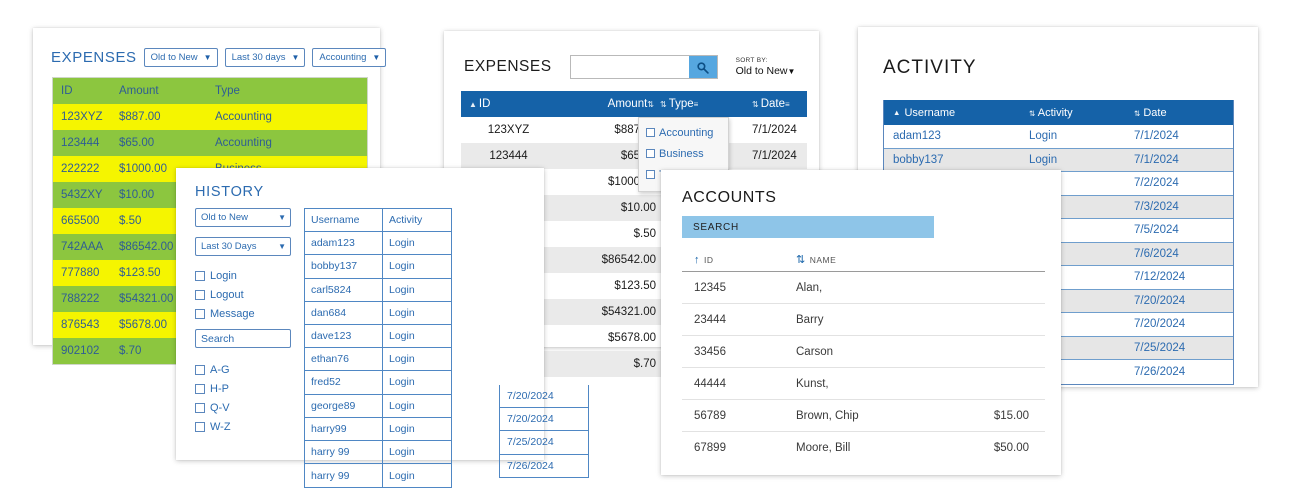  What do you see at coordinates (344, 220) in the screenshot?
I see `column-header-username: Username` at bounding box center [344, 220].